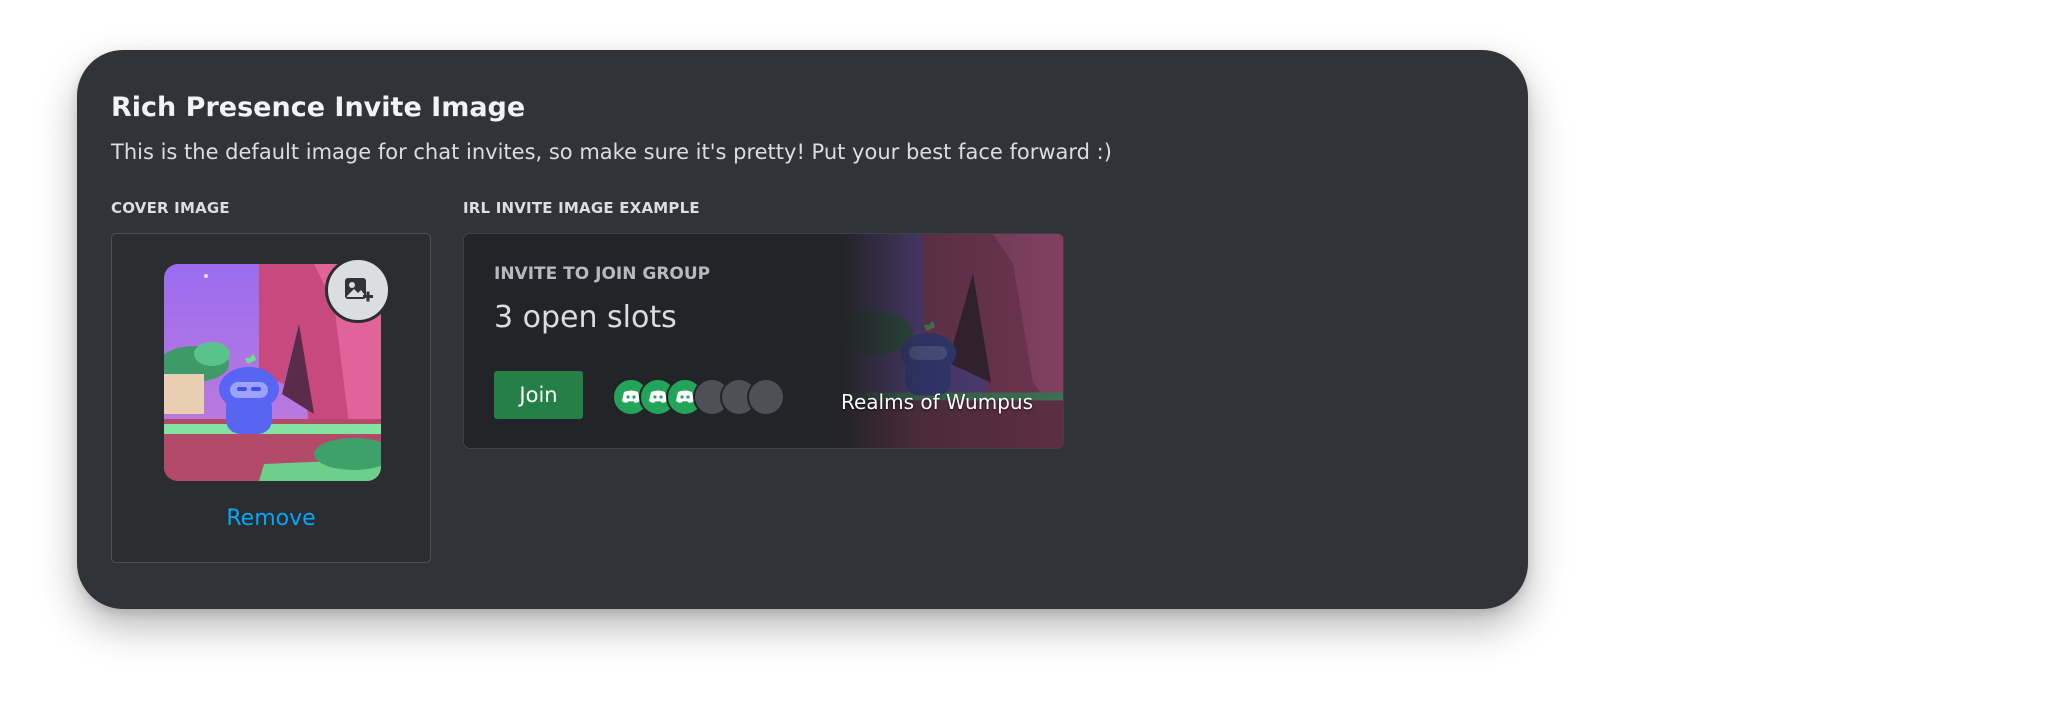 Image resolution: width=2058 pixels, height=705 pixels. What do you see at coordinates (271, 398) in the screenshot?
I see `cover-image-box: Remove` at bounding box center [271, 398].